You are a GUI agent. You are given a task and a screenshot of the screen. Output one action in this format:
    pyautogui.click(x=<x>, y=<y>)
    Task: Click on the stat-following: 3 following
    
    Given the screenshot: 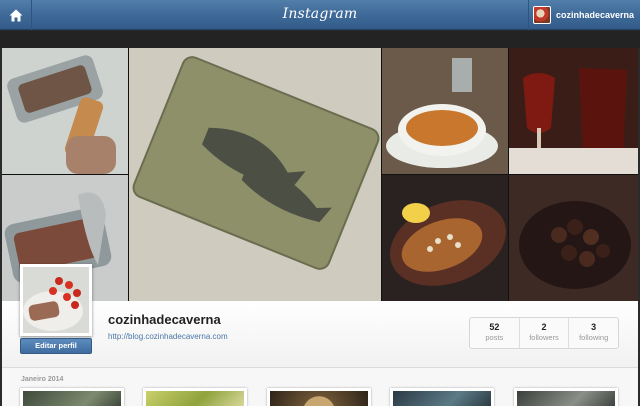 What is the action you would take?
    pyautogui.click(x=593, y=333)
    